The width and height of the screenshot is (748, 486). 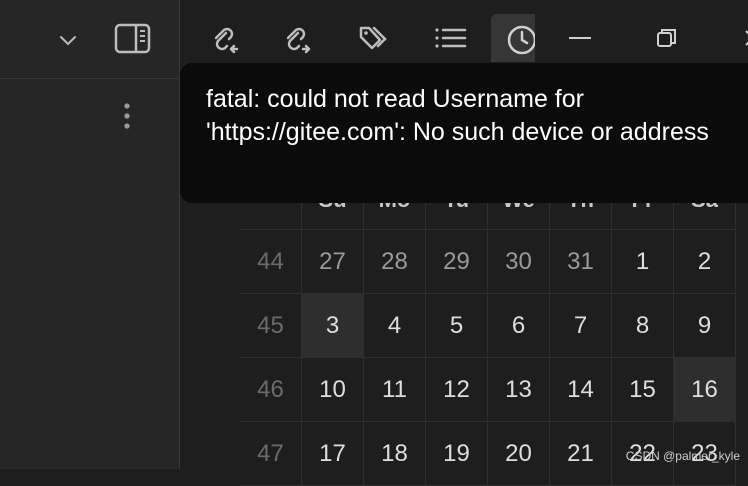 I want to click on calendar-day: 27, so click(x=333, y=262).